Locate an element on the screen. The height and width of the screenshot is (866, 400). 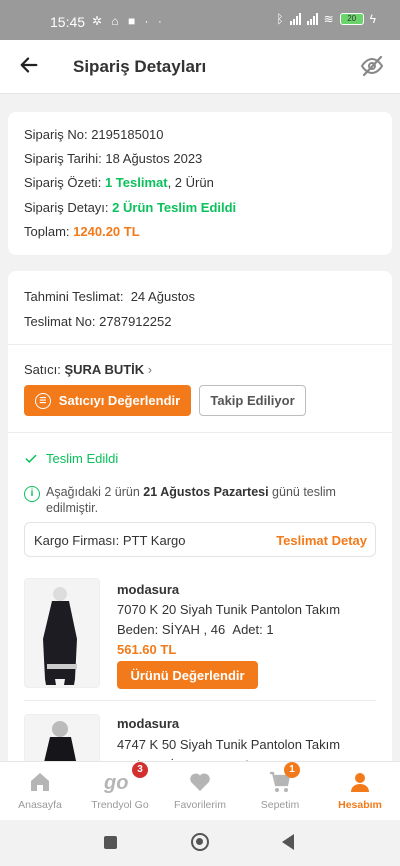
system-icons: ᛒ ≋ 20 ϟ is located at coordinates (326, 19).